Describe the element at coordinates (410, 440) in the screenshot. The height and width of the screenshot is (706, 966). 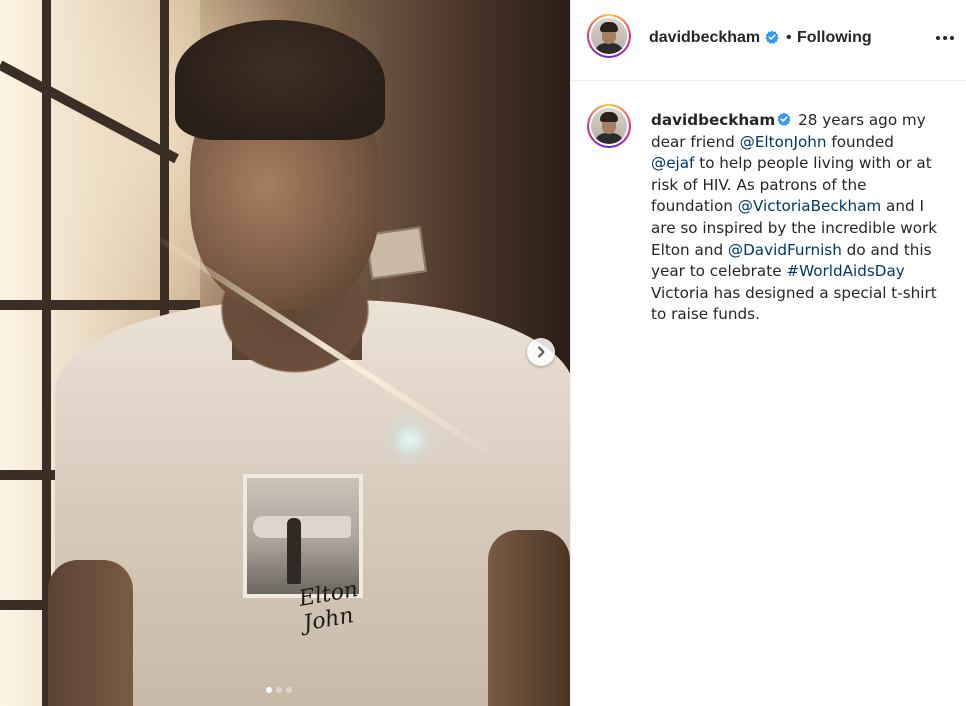
I see `lens-flare-spot` at that location.